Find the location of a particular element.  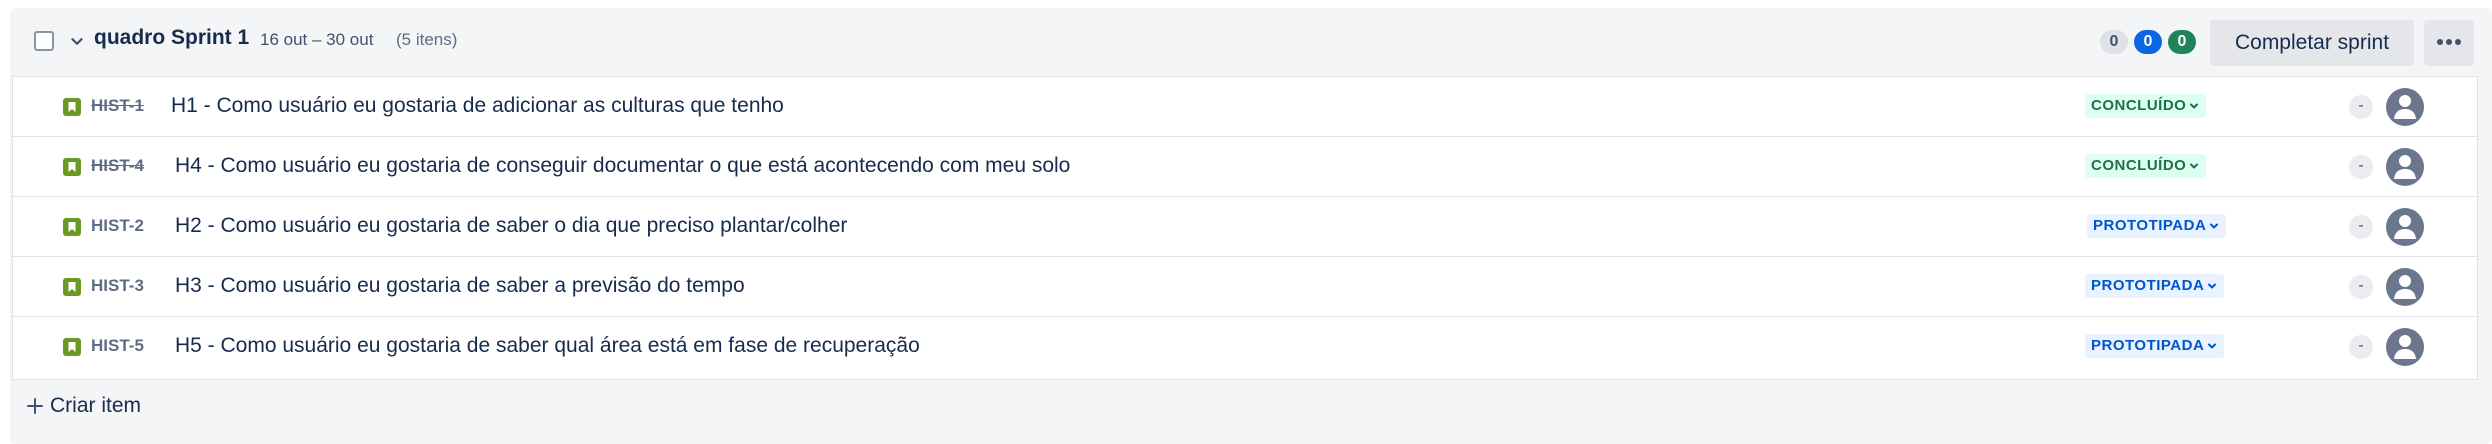

create-item-label: Criar item is located at coordinates (96, 405).